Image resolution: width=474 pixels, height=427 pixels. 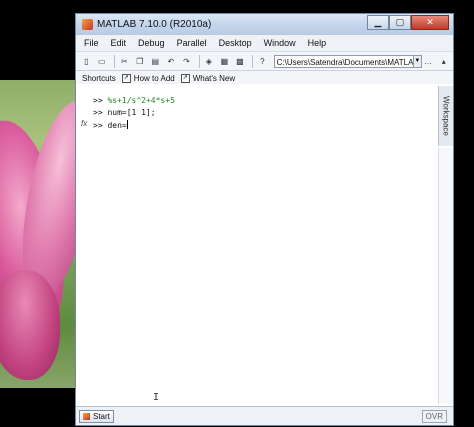 What do you see at coordinates (417, 61) in the screenshot?
I see `directory-dropdown-icon: ▼` at bounding box center [417, 61].